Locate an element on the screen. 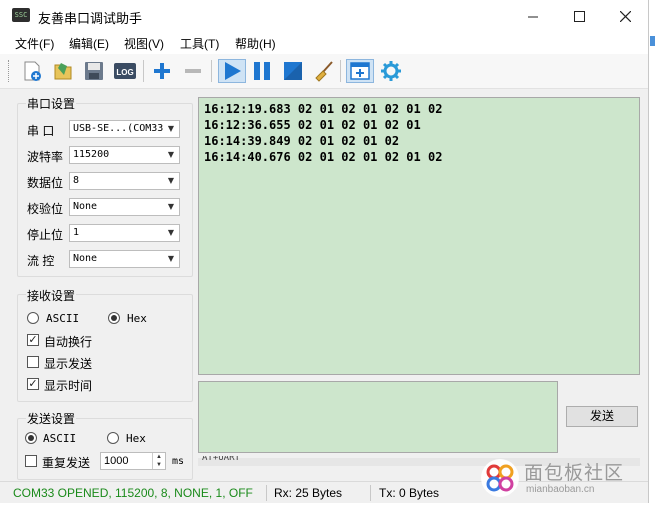 This screenshot has width=657, height=511. clear-broom-icon is located at coordinates (324, 71).